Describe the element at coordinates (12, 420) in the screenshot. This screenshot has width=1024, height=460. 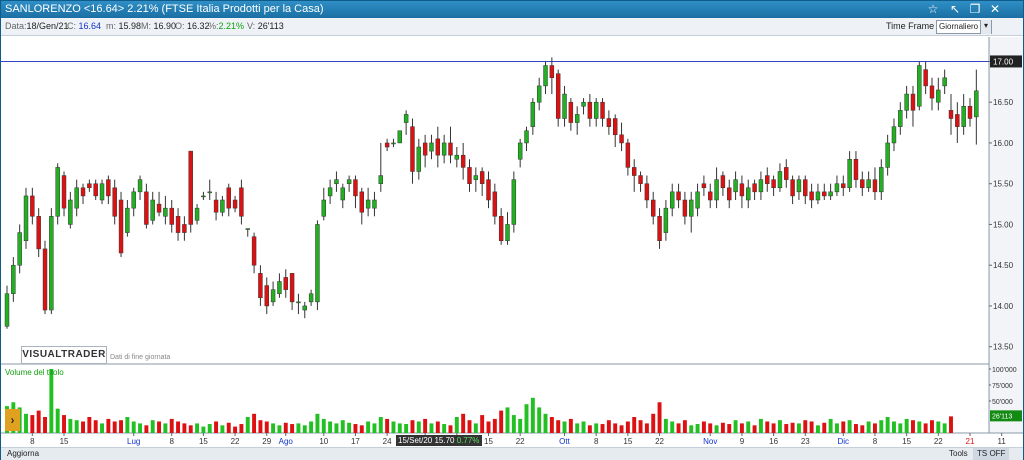
I see `scroll-arrow-icon: ›` at that location.